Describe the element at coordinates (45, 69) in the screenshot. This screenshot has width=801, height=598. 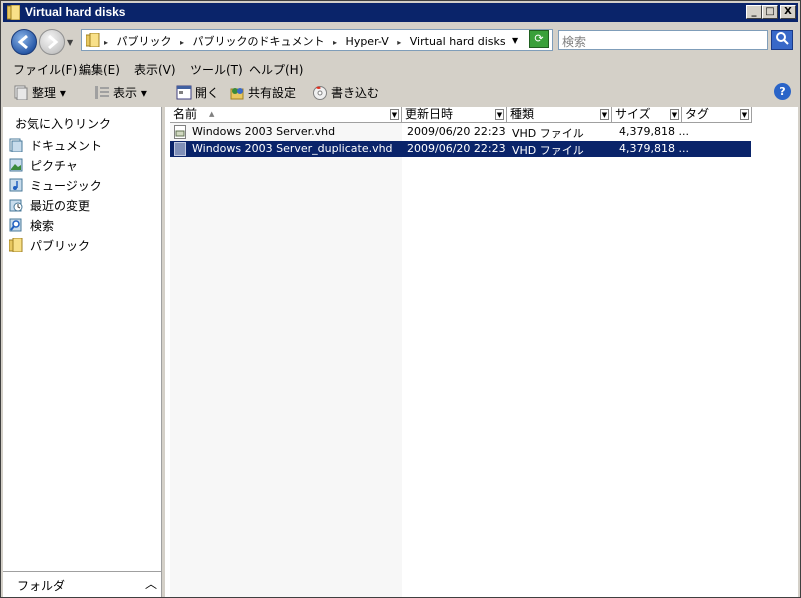
I see `menu-file: ファイル(F)` at that location.